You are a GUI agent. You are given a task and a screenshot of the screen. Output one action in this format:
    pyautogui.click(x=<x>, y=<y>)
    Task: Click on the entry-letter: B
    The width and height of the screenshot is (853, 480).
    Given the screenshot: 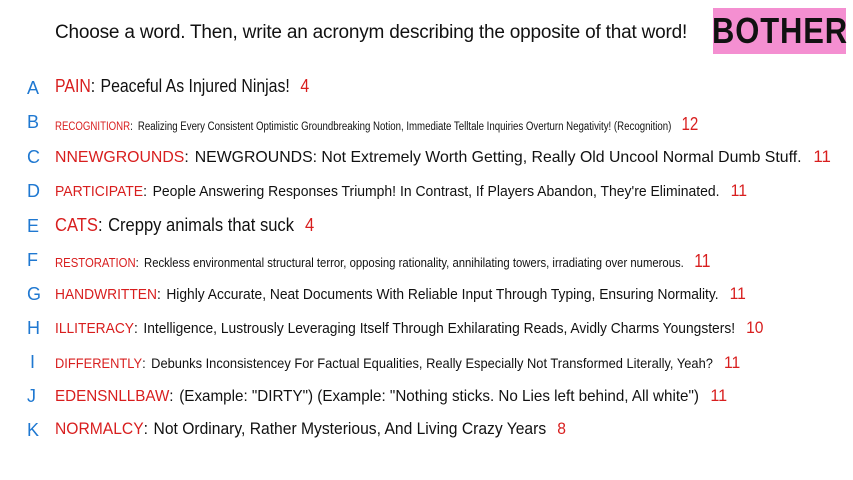 What is the action you would take?
    pyautogui.click(x=33, y=122)
    